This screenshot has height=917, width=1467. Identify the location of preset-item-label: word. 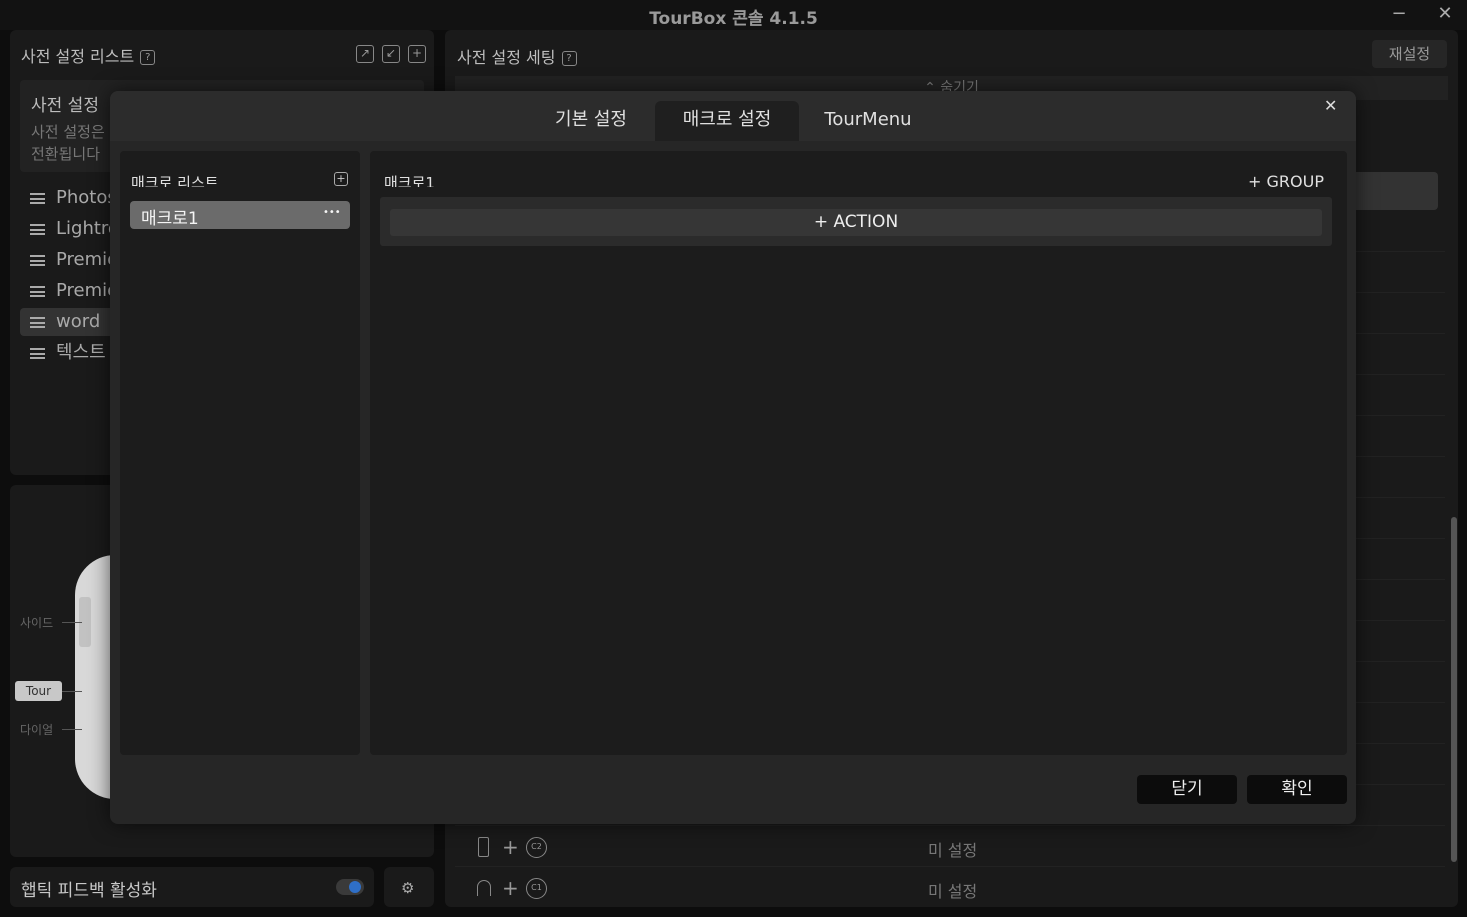
(78, 321).